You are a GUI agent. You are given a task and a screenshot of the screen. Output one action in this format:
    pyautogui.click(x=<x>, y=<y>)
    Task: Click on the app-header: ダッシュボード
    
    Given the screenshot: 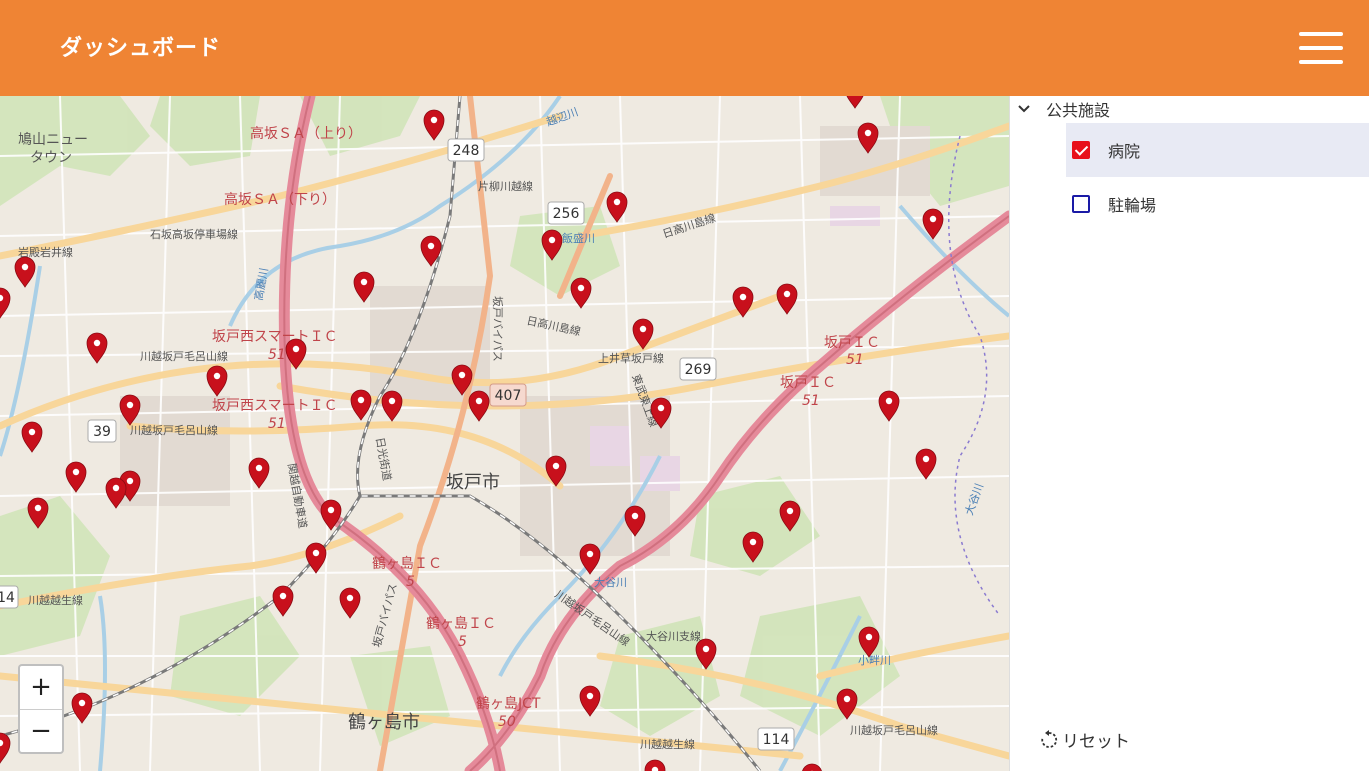 What is the action you would take?
    pyautogui.click(x=684, y=48)
    